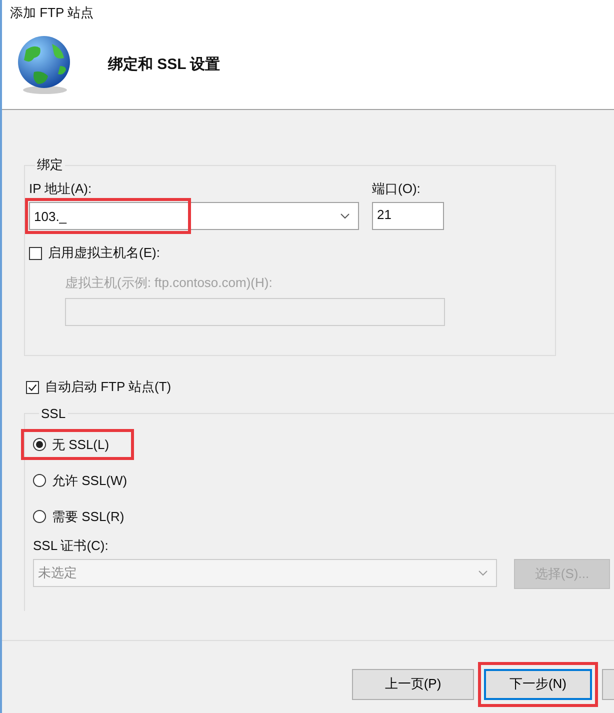  I want to click on ip-address-dropdown: 103._, so click(194, 216).